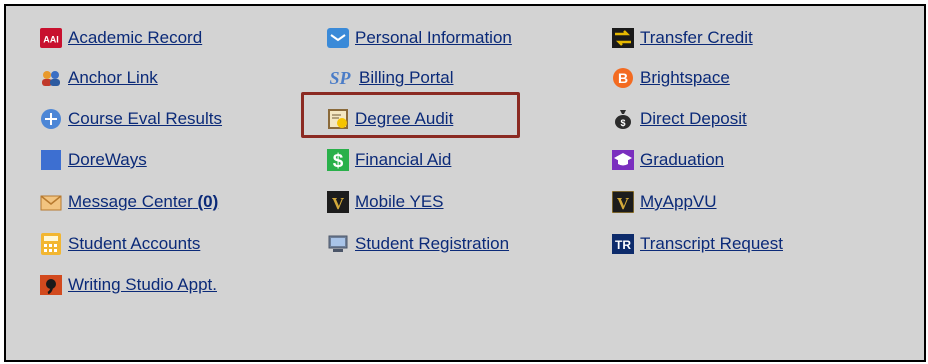  Describe the element at coordinates (340, 77) in the screenshot. I see `billing-portal-sp-icon: SP` at that location.